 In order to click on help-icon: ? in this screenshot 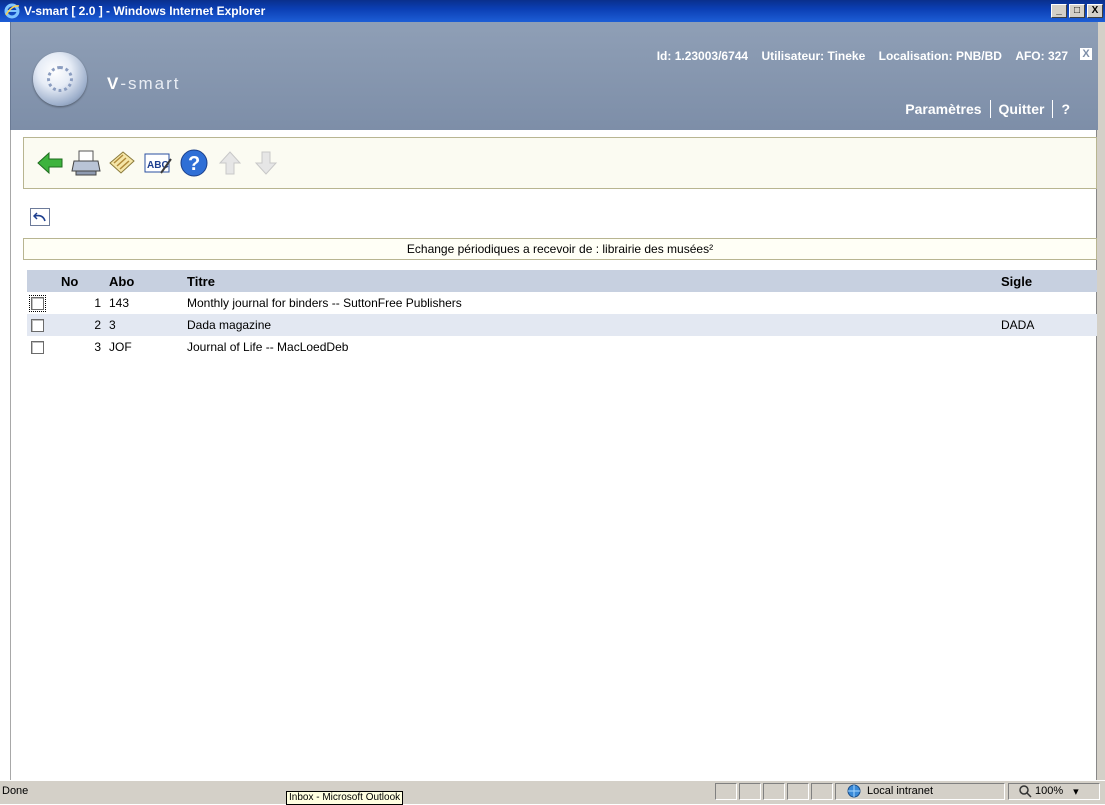, I will do `click(194, 163)`.